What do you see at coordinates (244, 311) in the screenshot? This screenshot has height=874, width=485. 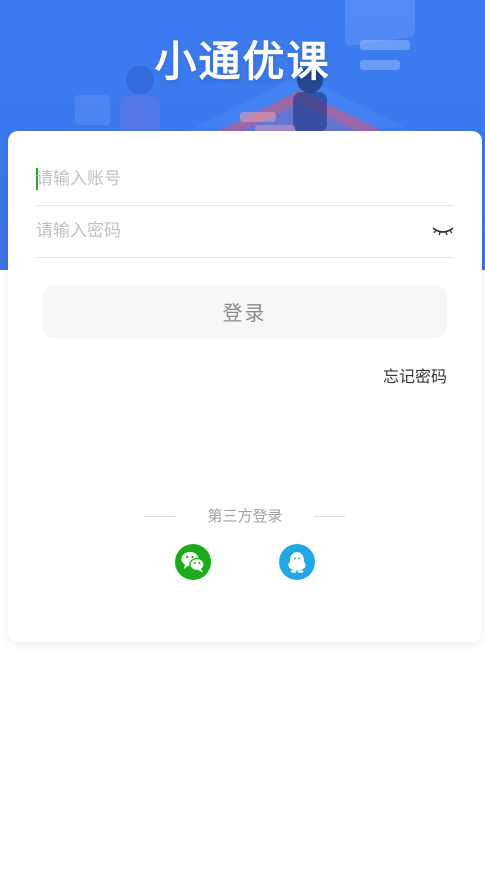 I see `login-button: 登录` at bounding box center [244, 311].